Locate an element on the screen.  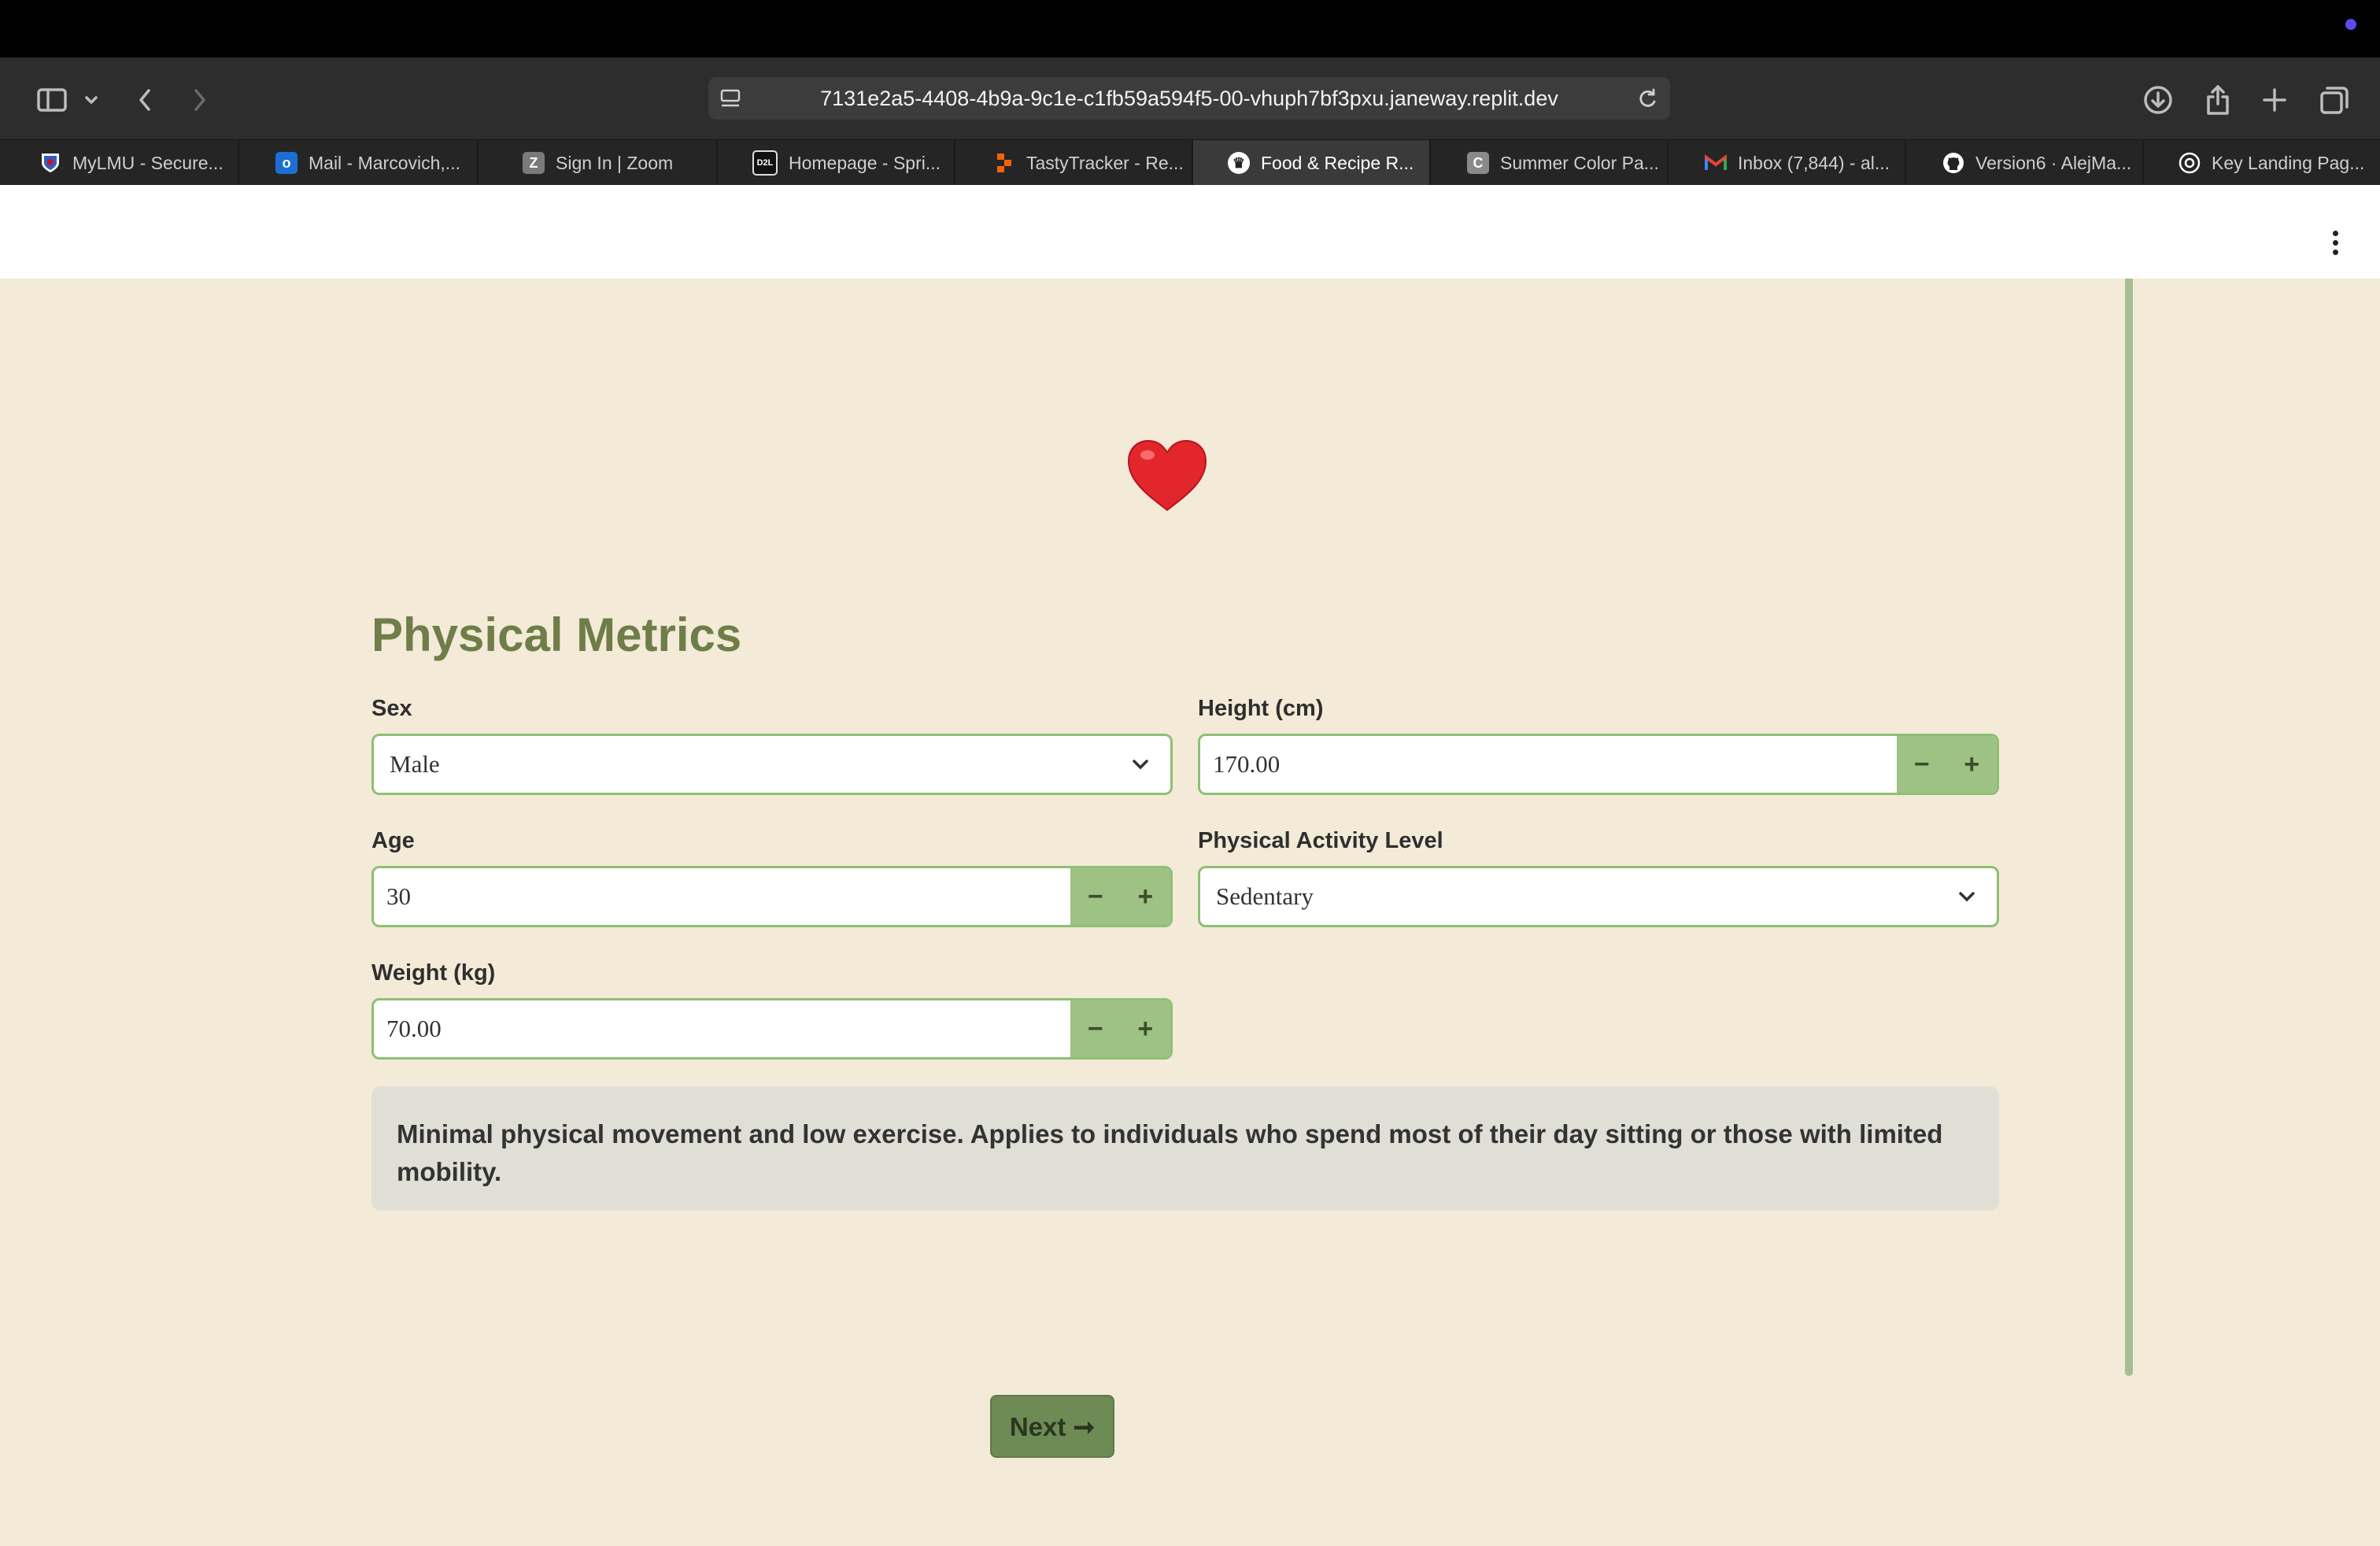
weight-input: 70.00 − + is located at coordinates (772, 1029).